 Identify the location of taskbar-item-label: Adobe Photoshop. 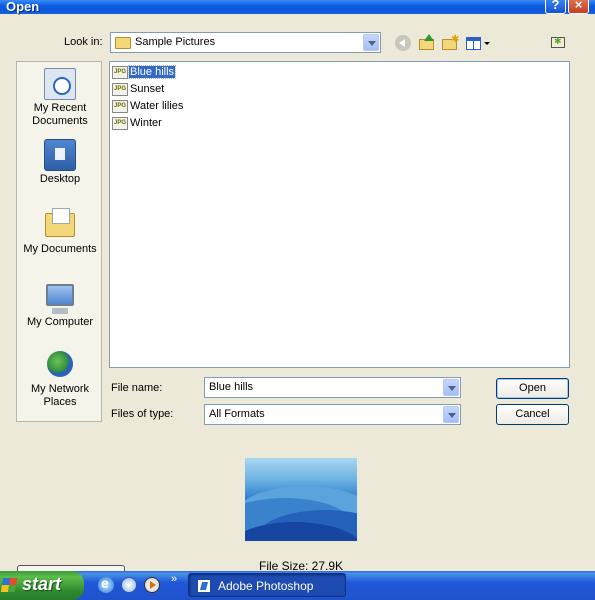
(266, 586).